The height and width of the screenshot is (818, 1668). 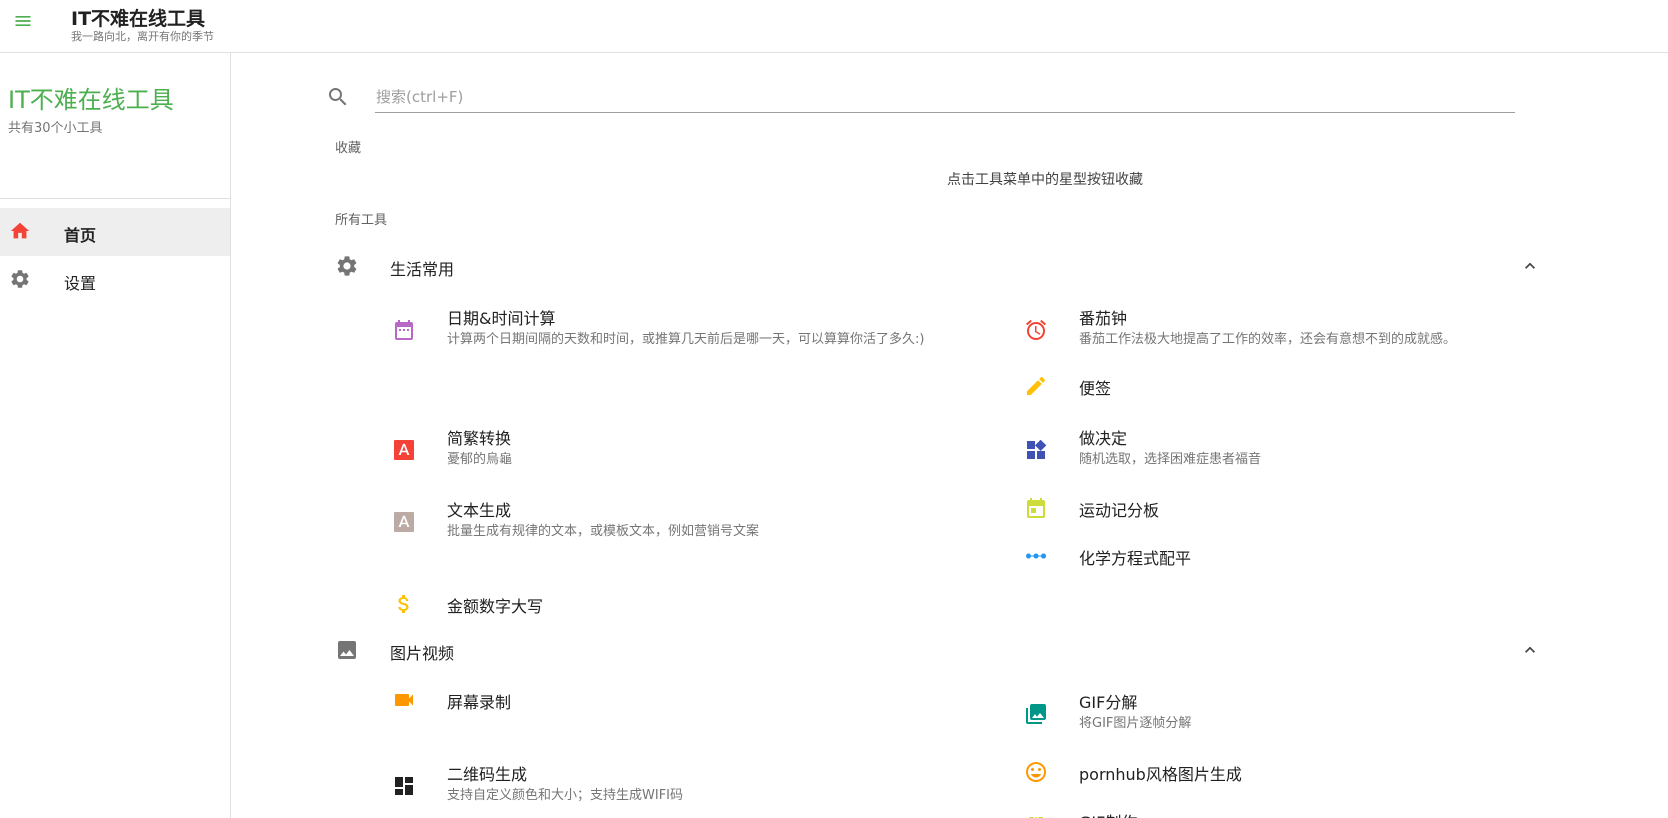 I want to click on tool-title: 便签, so click(x=1095, y=388).